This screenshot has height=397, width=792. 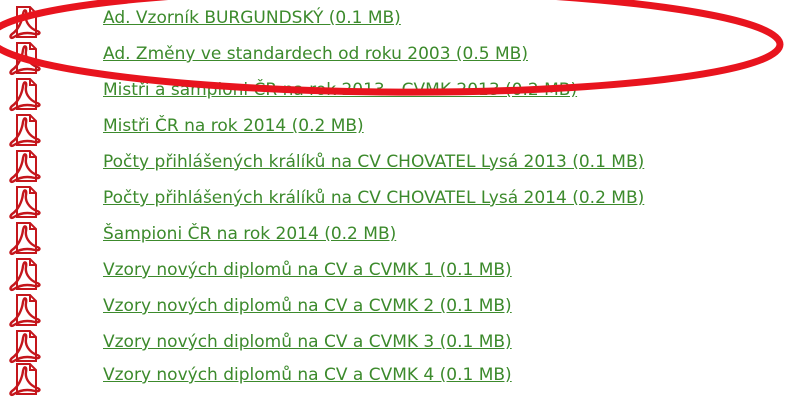 I want to click on list-item: Ad. Vzorník BURGUNDSKÝ (0.1 MB), so click(x=396, y=22).